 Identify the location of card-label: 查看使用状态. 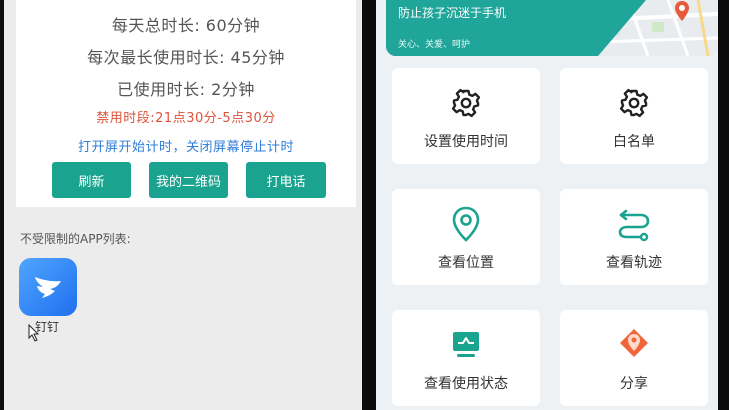
(466, 384).